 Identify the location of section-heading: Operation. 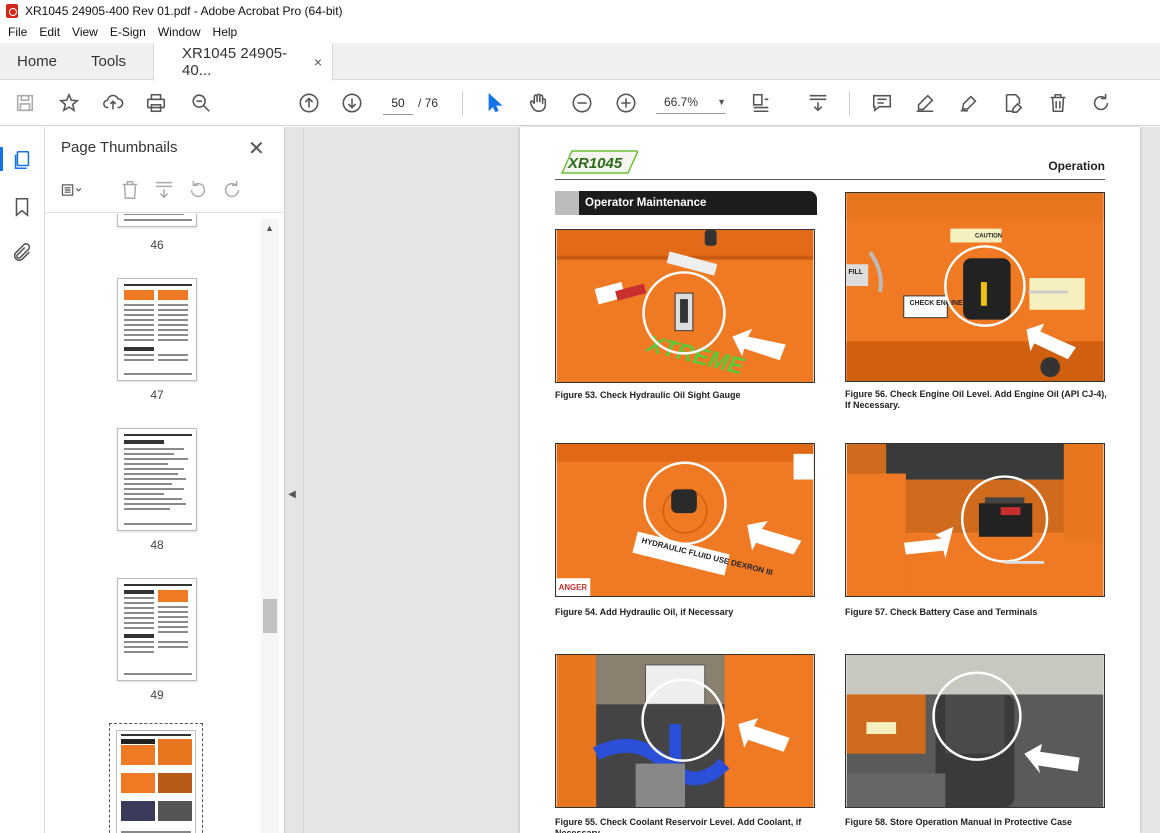
(1076, 166).